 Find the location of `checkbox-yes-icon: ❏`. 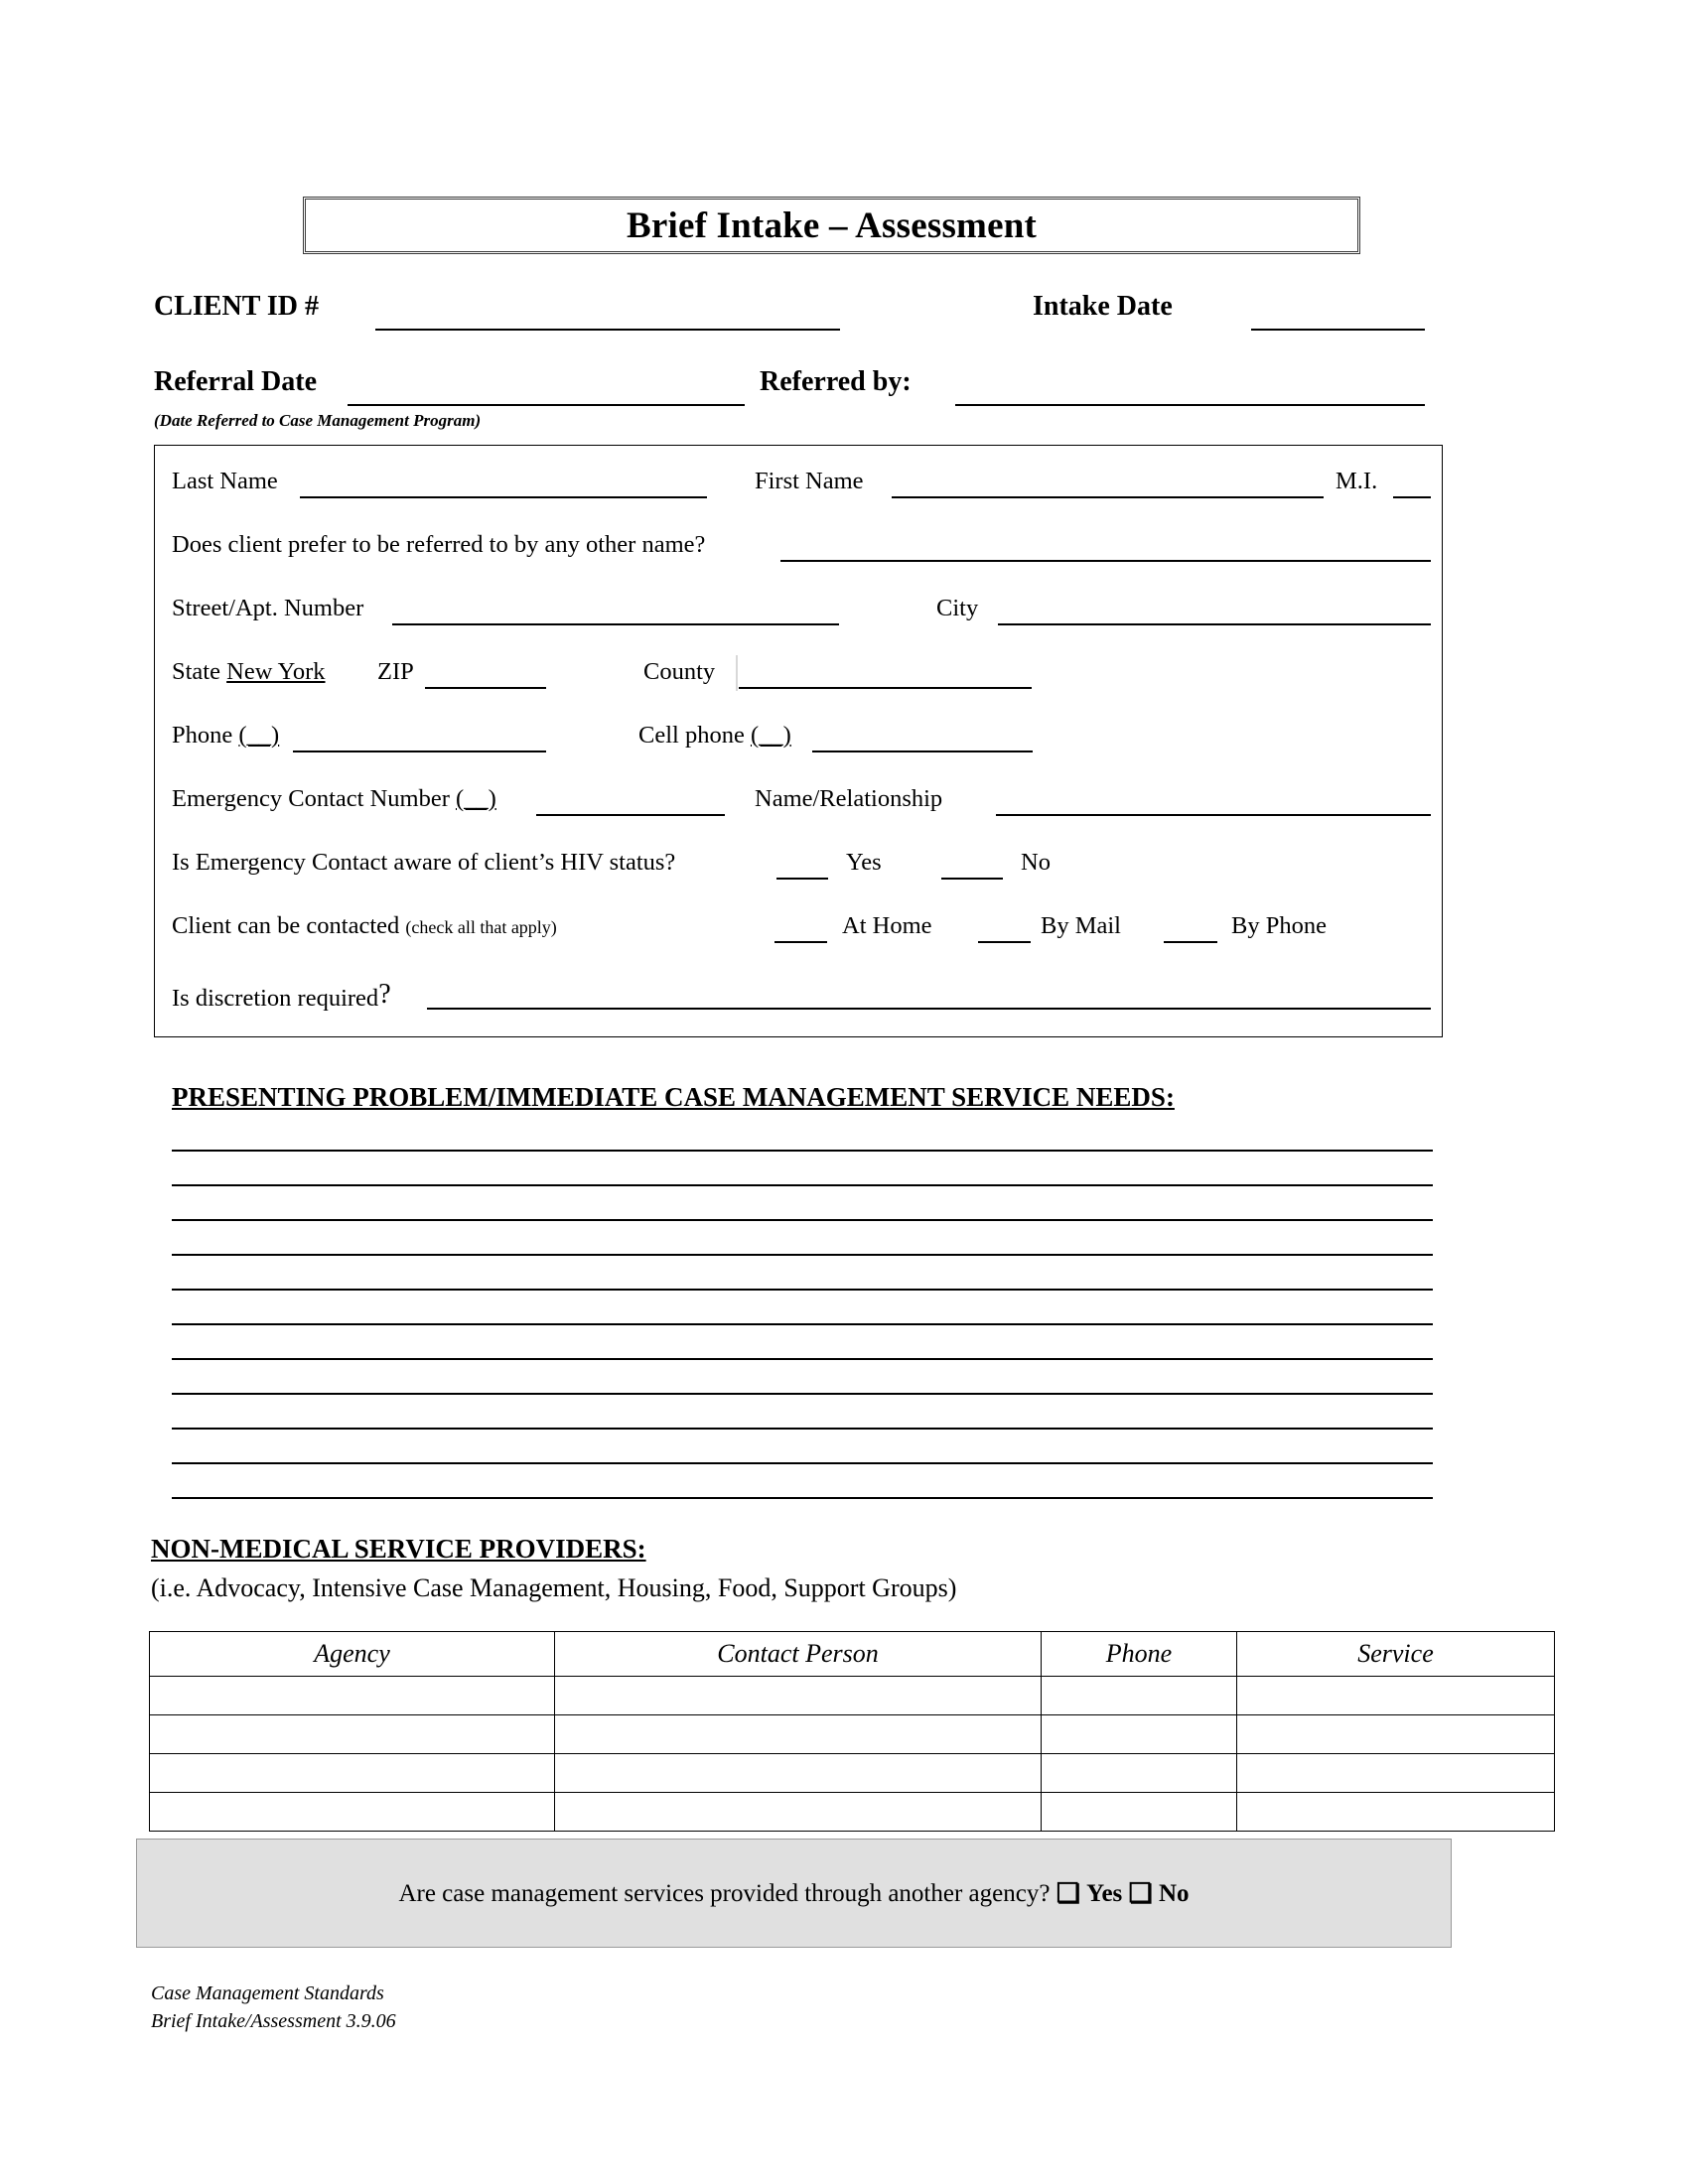

checkbox-yes-icon: ❏ is located at coordinates (1068, 1893).